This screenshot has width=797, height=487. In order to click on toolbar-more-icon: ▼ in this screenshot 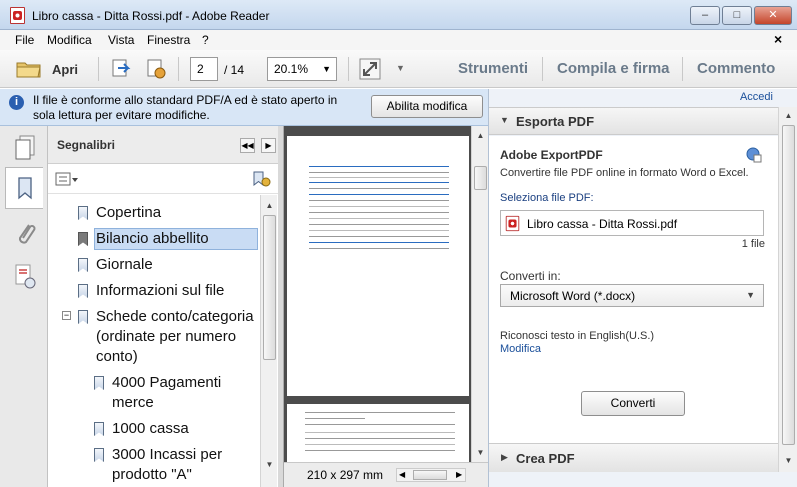, I will do `click(400, 68)`.